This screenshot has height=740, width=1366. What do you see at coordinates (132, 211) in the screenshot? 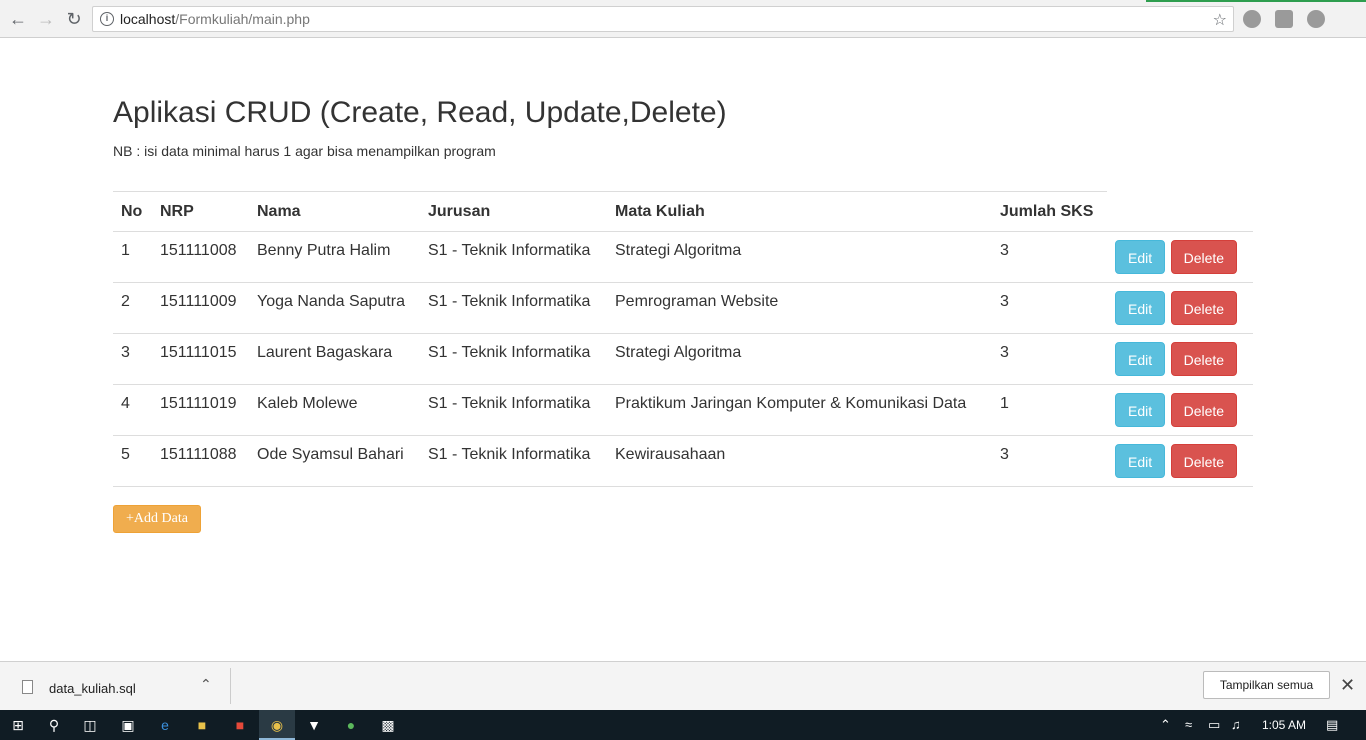
I see `header-no: No` at bounding box center [132, 211].